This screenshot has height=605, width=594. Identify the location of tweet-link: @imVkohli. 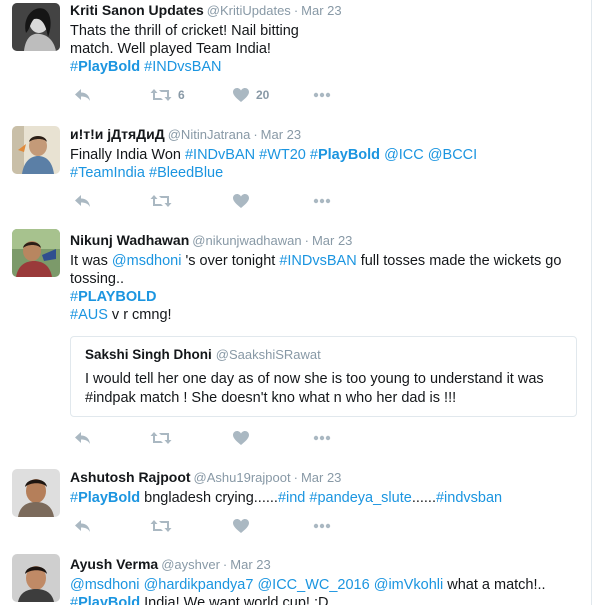
(409, 585).